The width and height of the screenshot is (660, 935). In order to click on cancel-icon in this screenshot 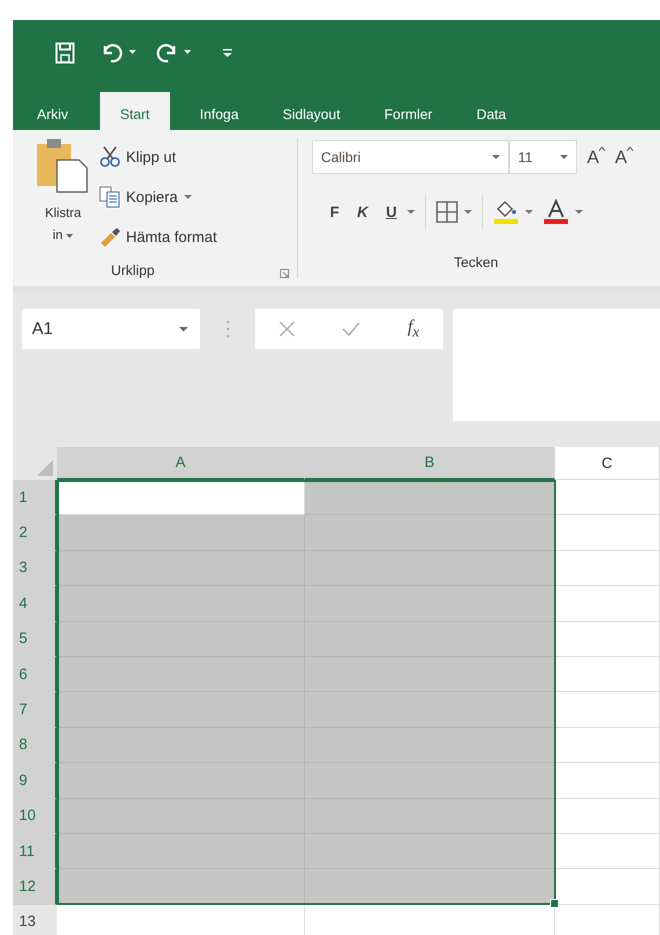, I will do `click(286, 329)`.